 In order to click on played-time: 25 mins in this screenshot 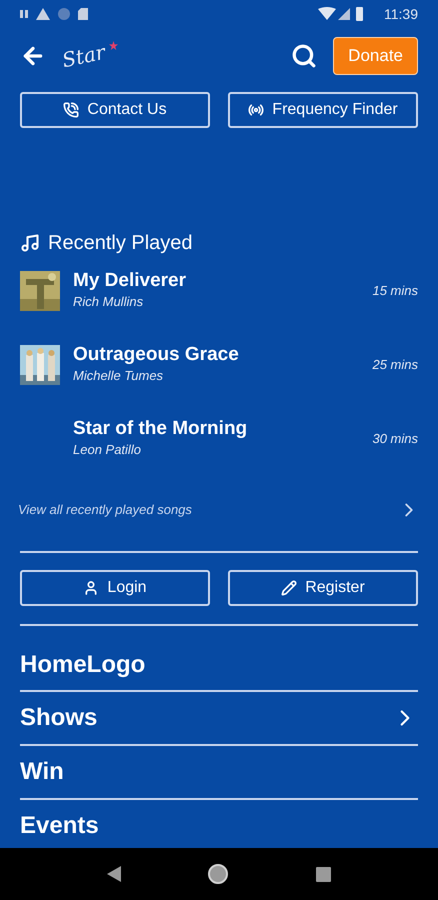, I will do `click(395, 365)`.